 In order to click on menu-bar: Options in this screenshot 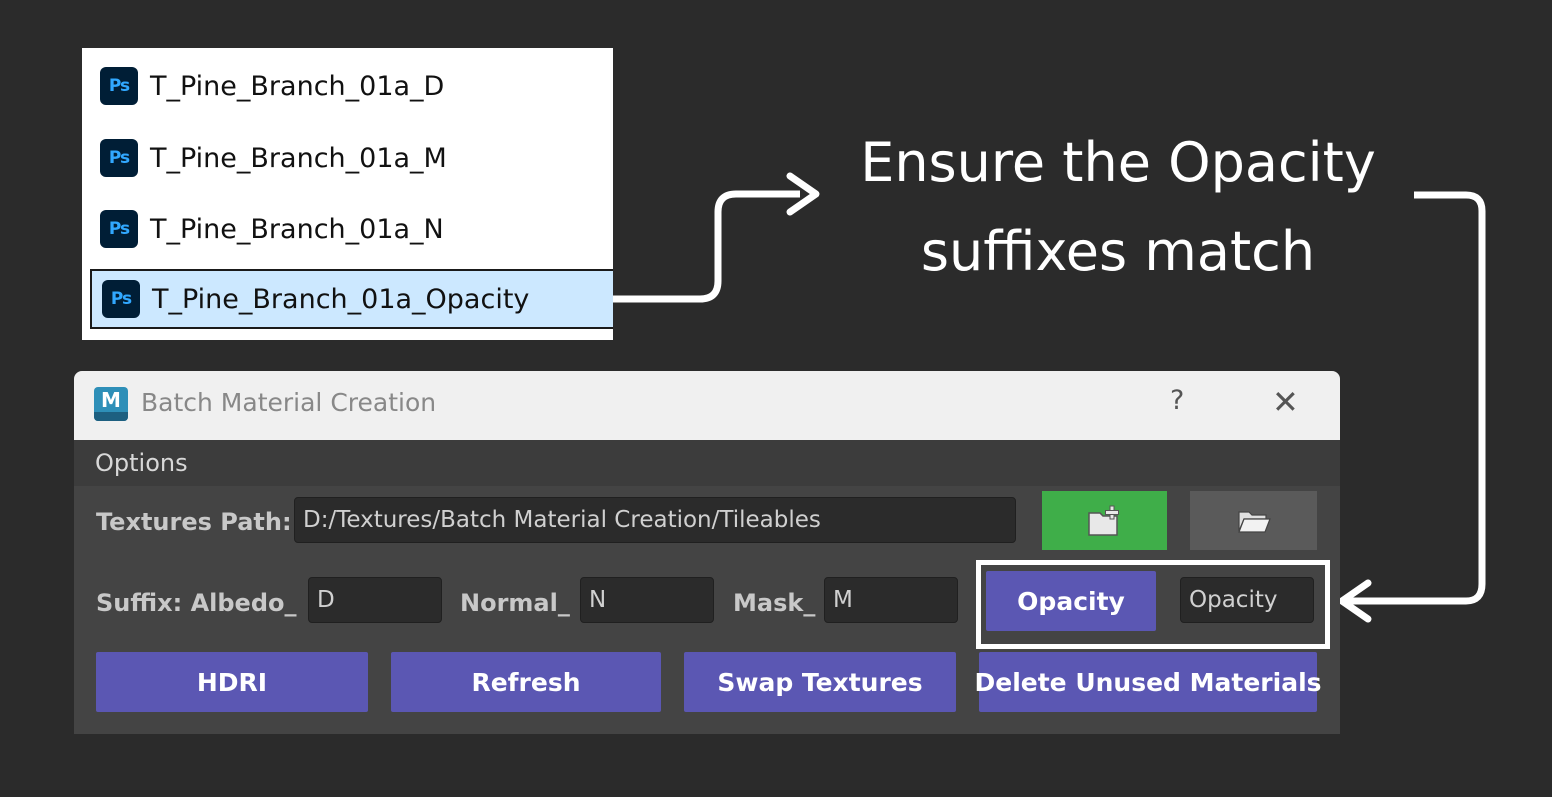, I will do `click(707, 463)`.